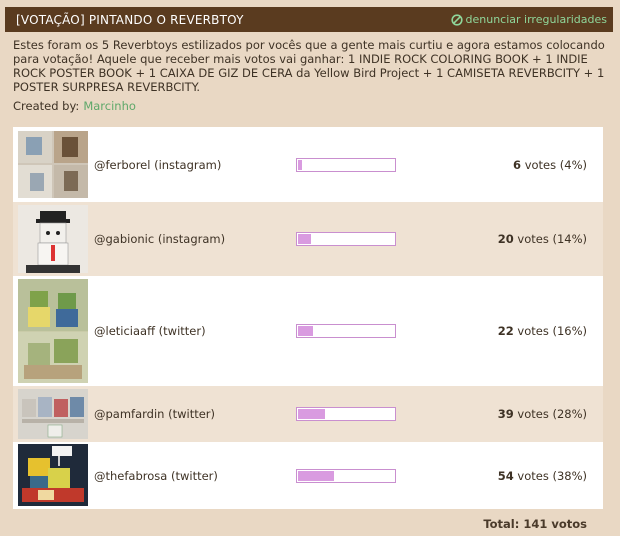 The image size is (620, 536). Describe the element at coordinates (130, 19) in the screenshot. I see `poll-title: [VOTAÇÃO] PINTANDO O REVERBTOY` at that location.